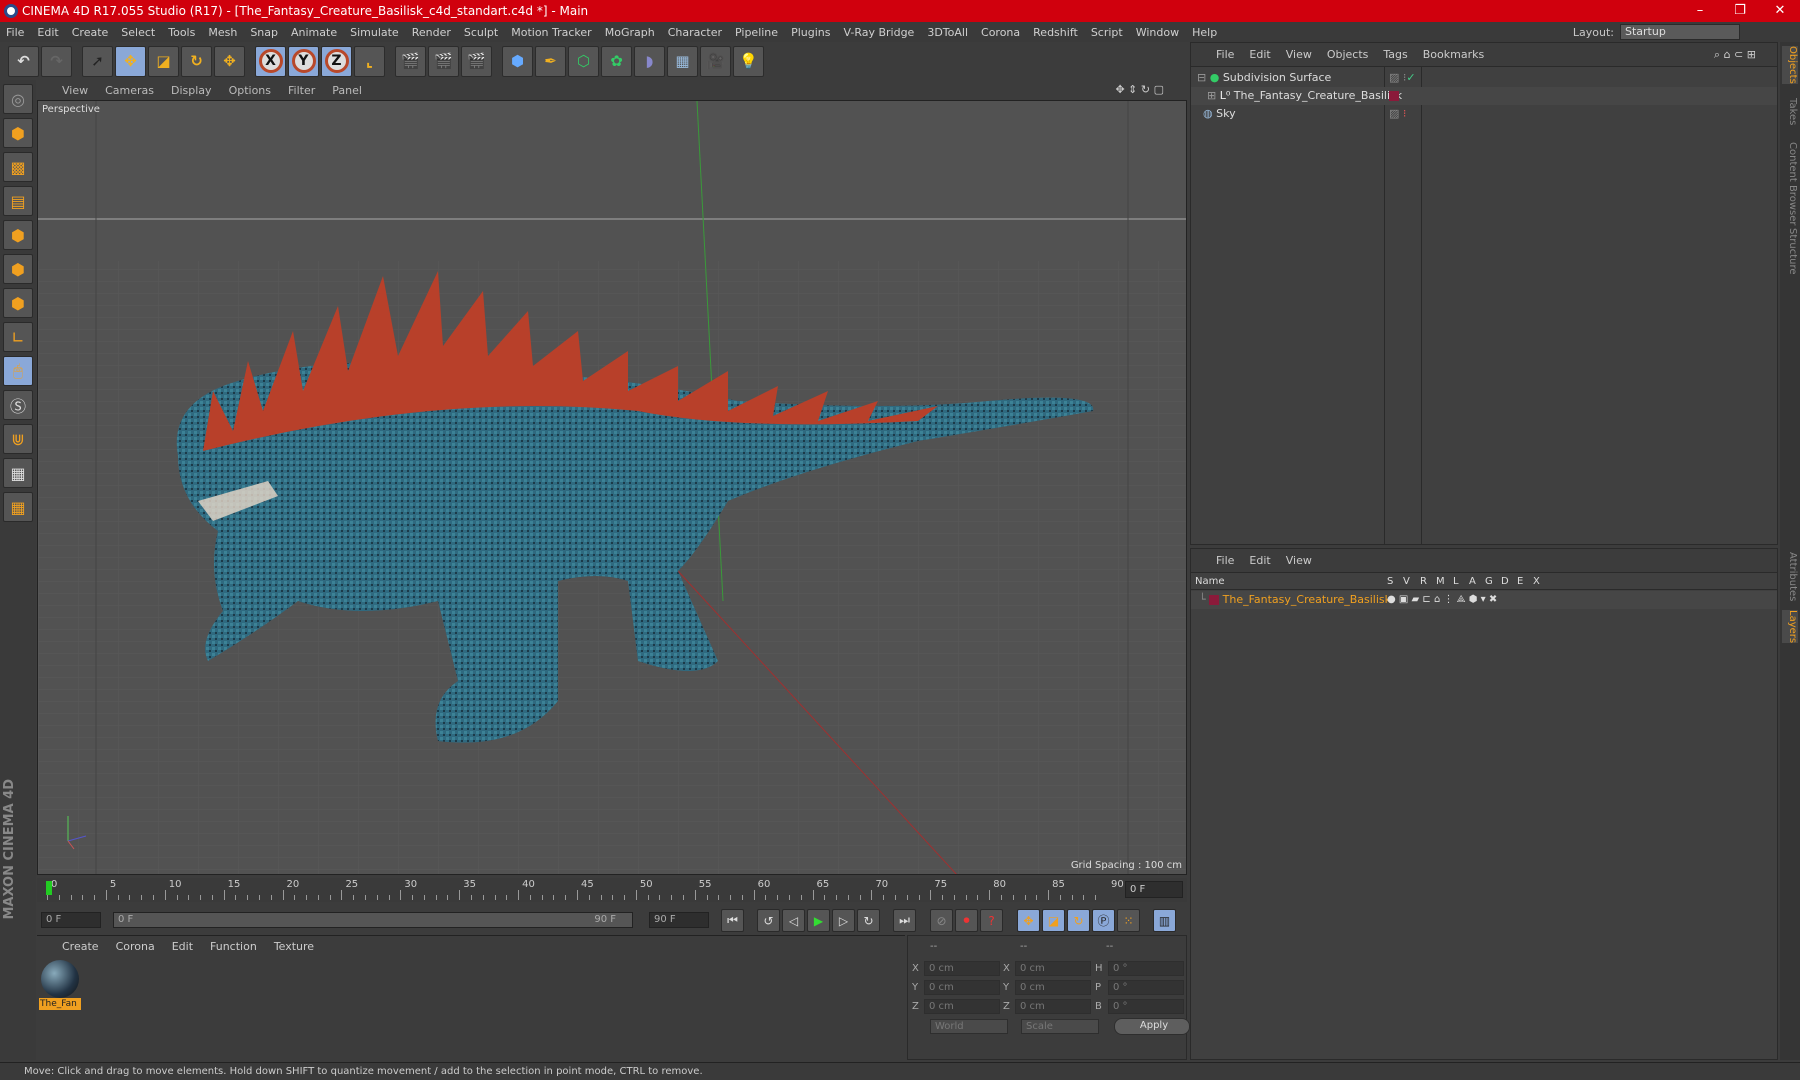 The height and width of the screenshot is (1080, 1800). I want to click on end-frame-field: 90 F, so click(679, 920).